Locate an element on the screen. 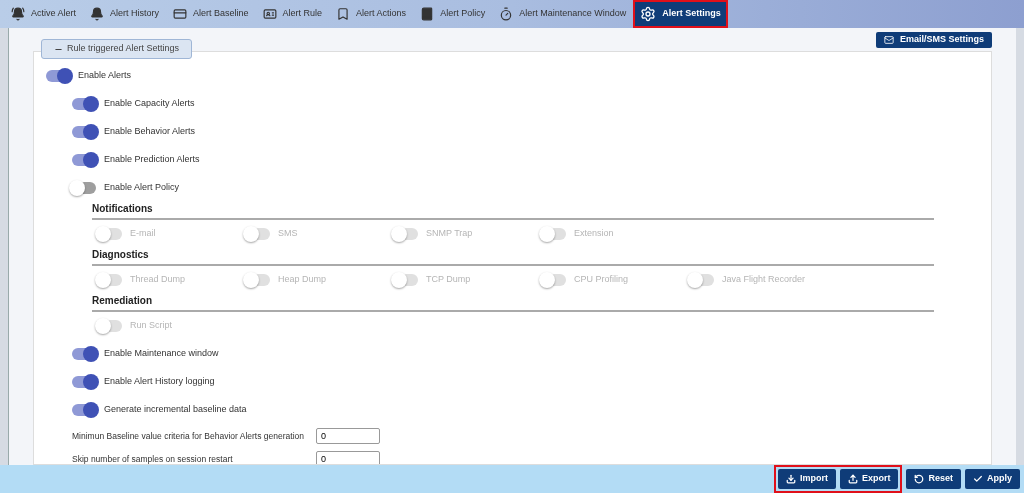  toggle-label: Extension is located at coordinates (594, 234).